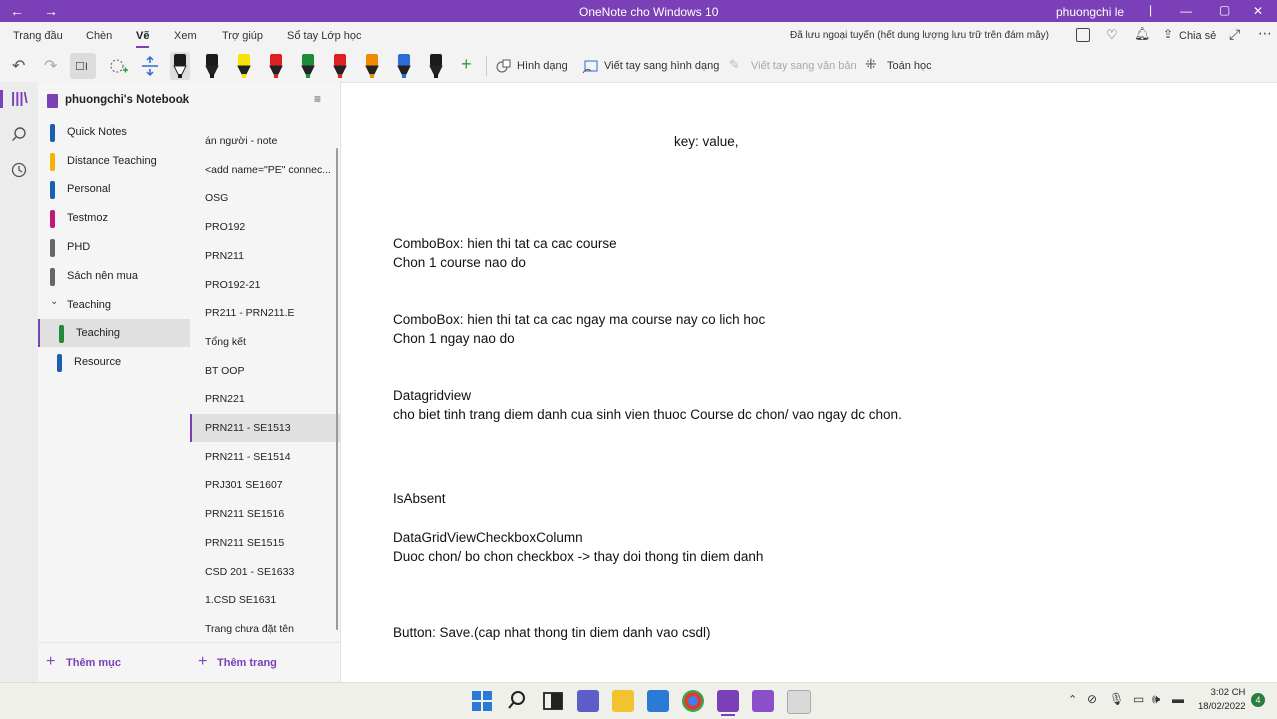 This screenshot has height=719, width=1277. What do you see at coordinates (324, 36) in the screenshot?
I see `tab-class-notebook: Sổ tay Lớp học` at bounding box center [324, 36].